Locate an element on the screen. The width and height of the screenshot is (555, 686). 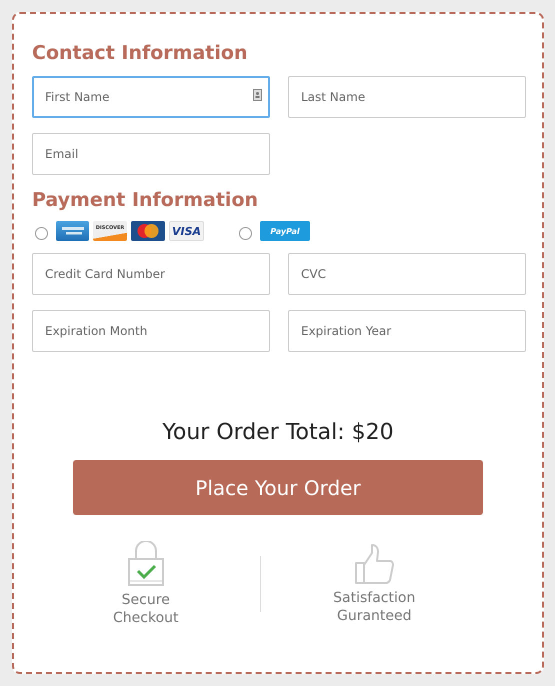
input-field: First Name is located at coordinates (151, 97).